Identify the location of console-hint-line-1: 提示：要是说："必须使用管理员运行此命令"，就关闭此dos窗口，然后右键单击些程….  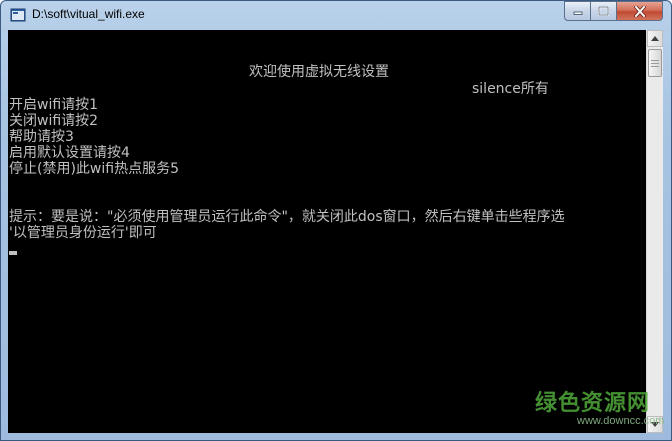
(287, 217).